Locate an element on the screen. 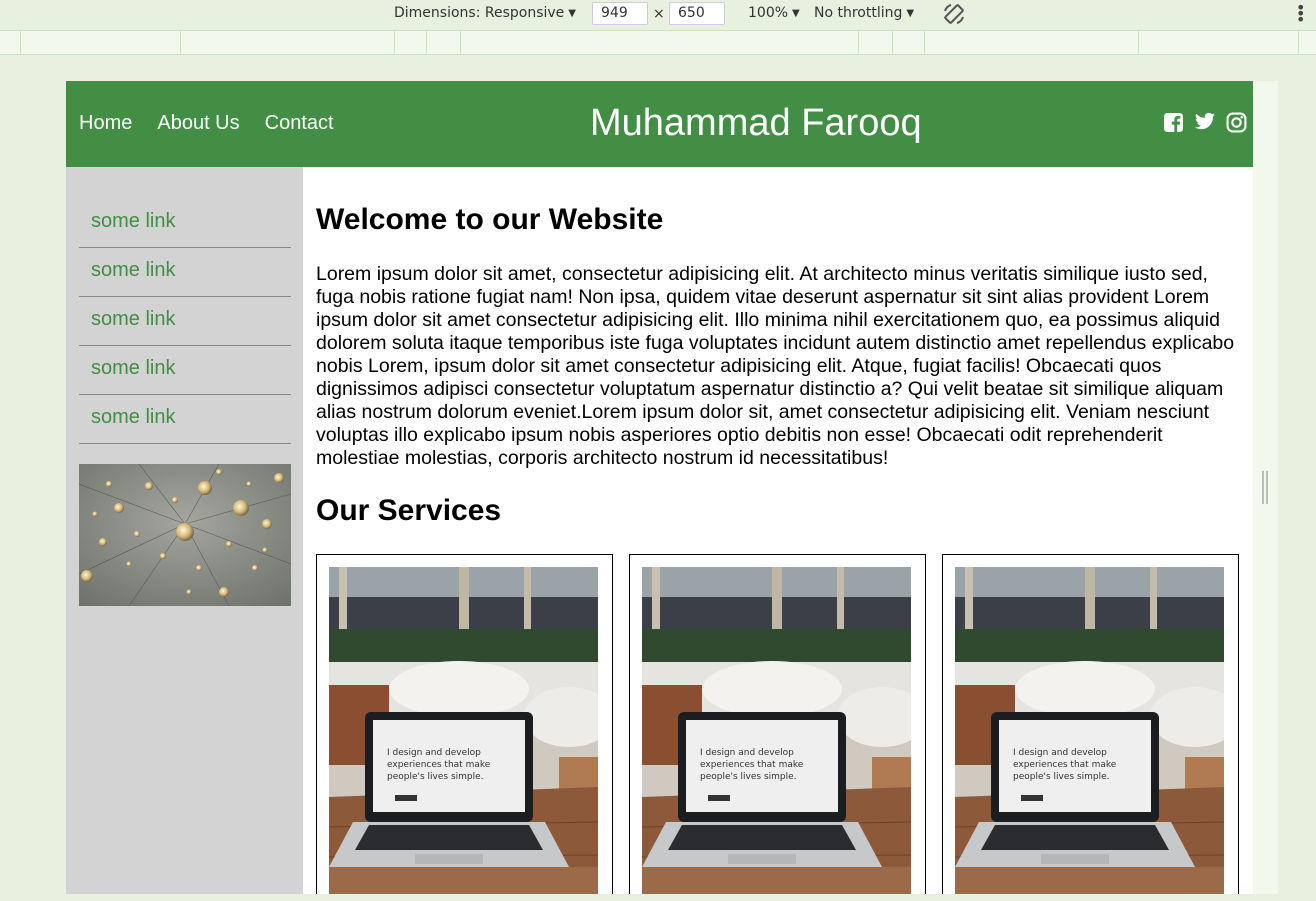 Image resolution: width=1316 pixels, height=901 pixels. dimensions-dropdown: Dimensions: Responsive ▼ is located at coordinates (485, 13).